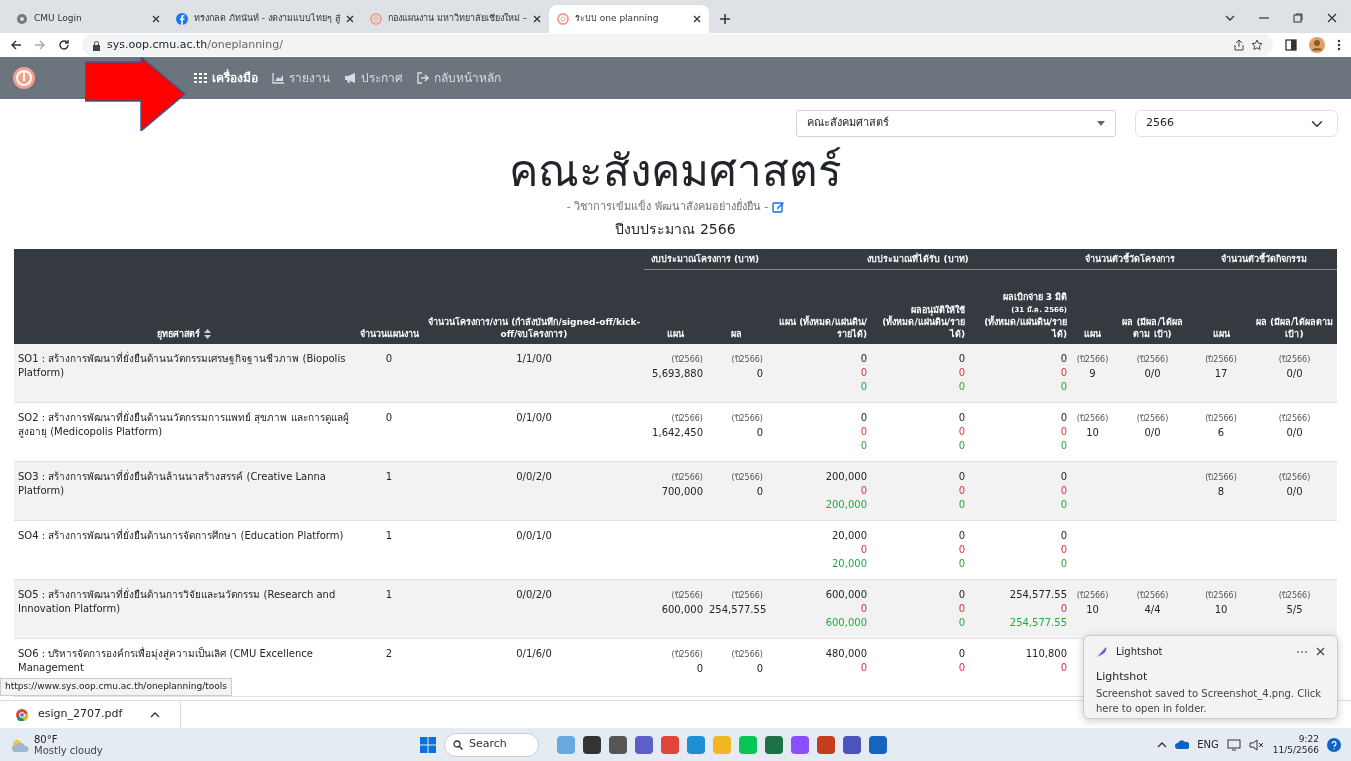  Describe the element at coordinates (22, 714) in the screenshot. I see `chrome-icon` at that location.